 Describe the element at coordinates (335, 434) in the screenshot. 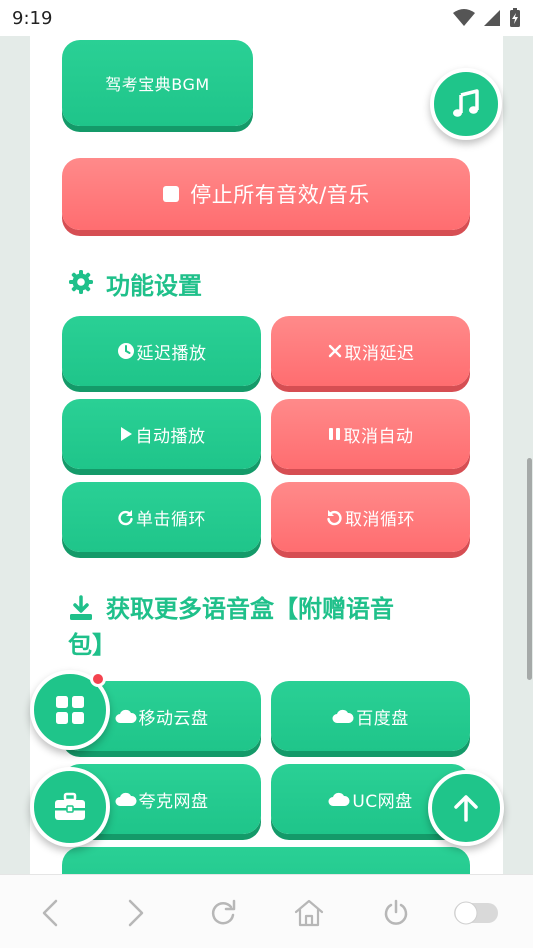

I see `pause-icon` at that location.